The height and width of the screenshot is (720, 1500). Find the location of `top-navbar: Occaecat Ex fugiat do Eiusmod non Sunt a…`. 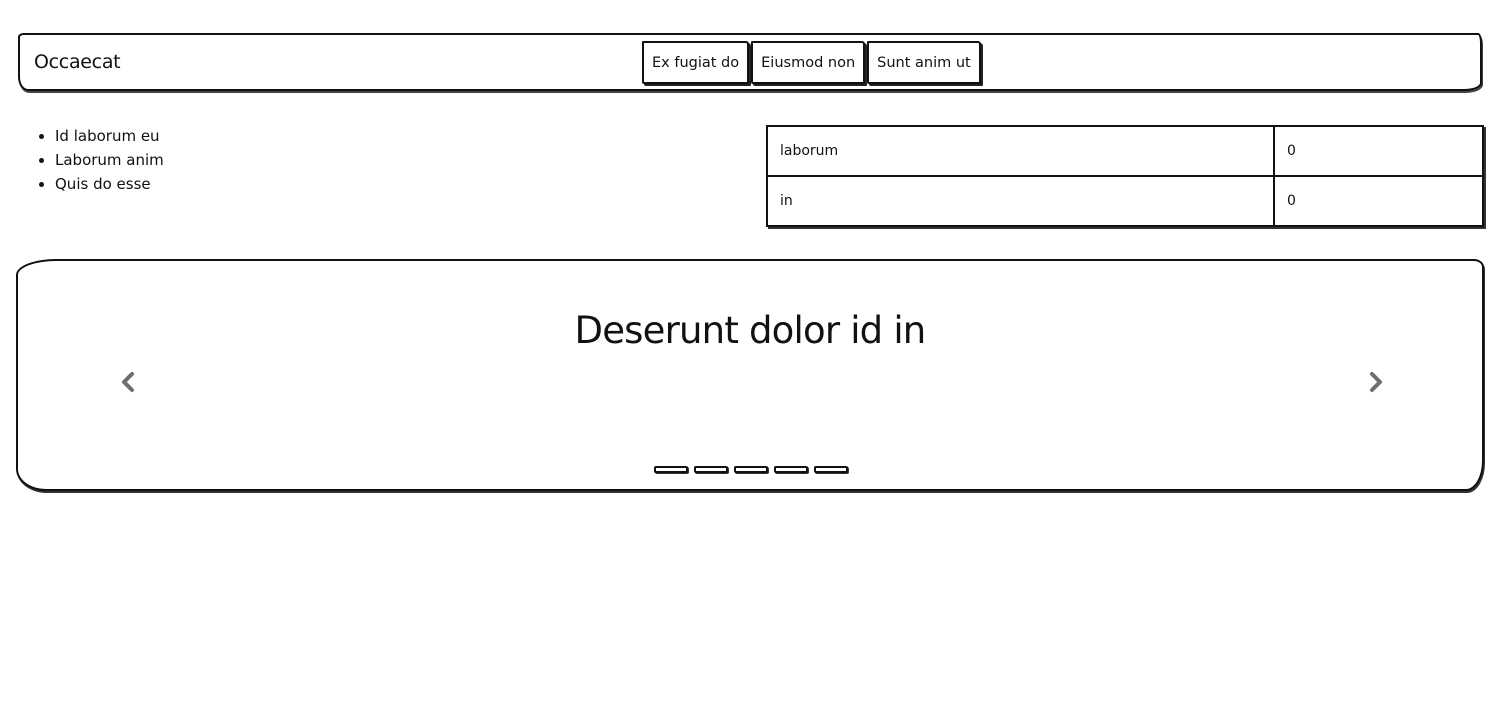

top-navbar: Occaecat Ex fugiat do Eiusmod non Sunt a… is located at coordinates (750, 62).